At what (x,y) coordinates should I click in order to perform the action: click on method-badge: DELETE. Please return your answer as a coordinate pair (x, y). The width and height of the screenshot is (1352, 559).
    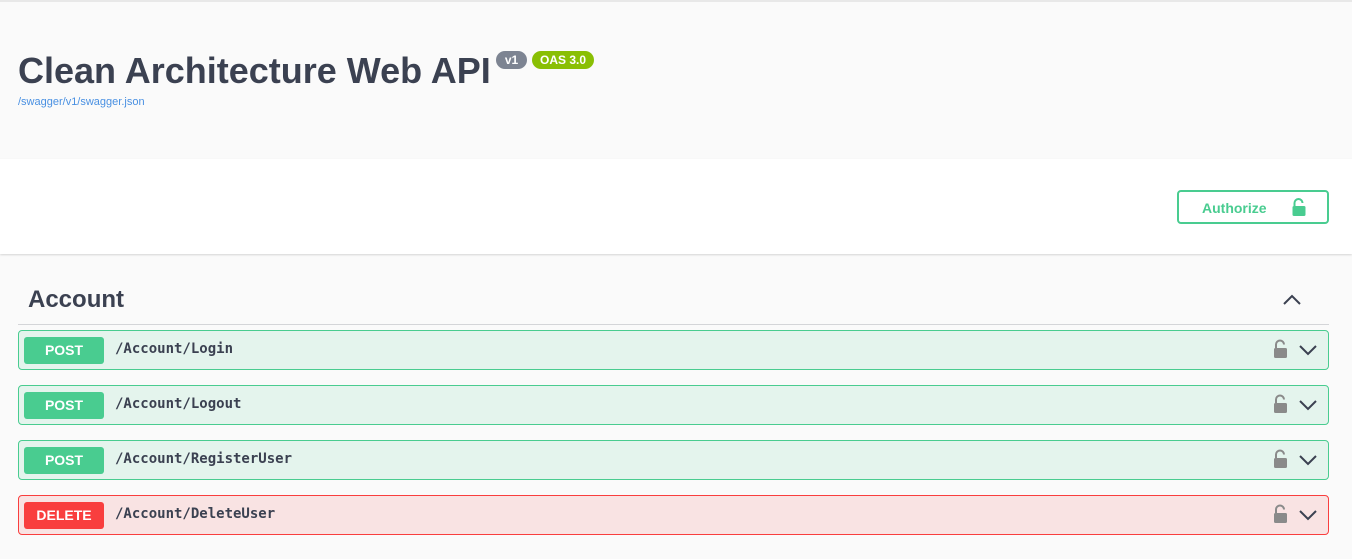
    Looking at the image, I should click on (64, 515).